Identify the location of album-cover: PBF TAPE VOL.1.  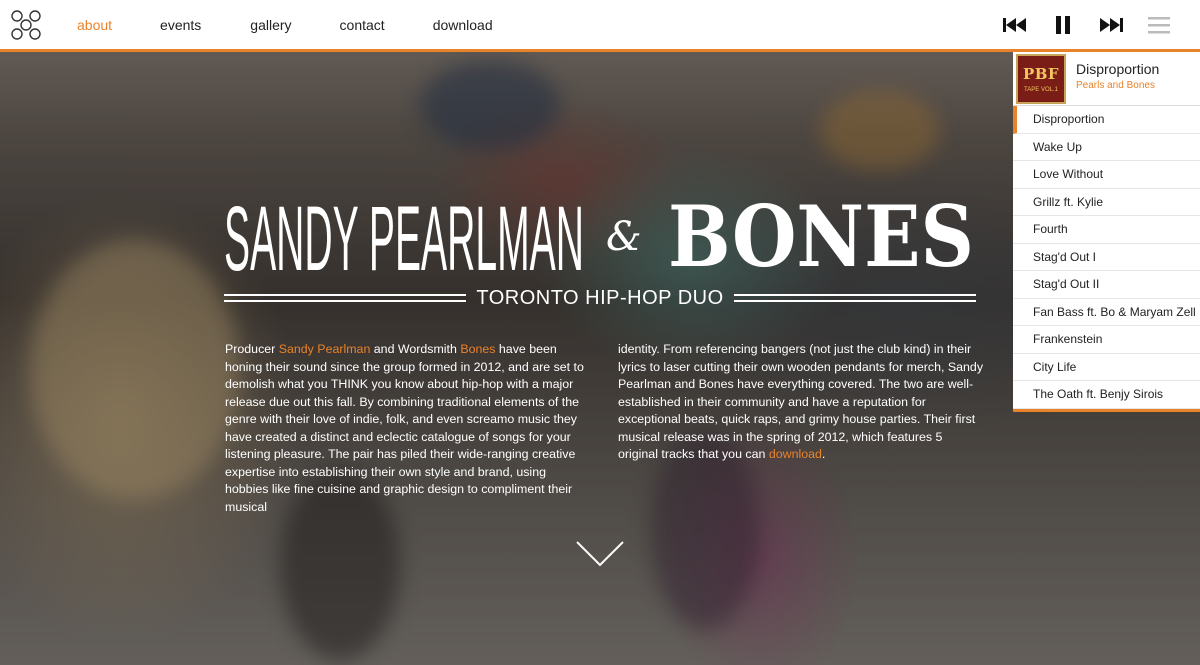
(1041, 79).